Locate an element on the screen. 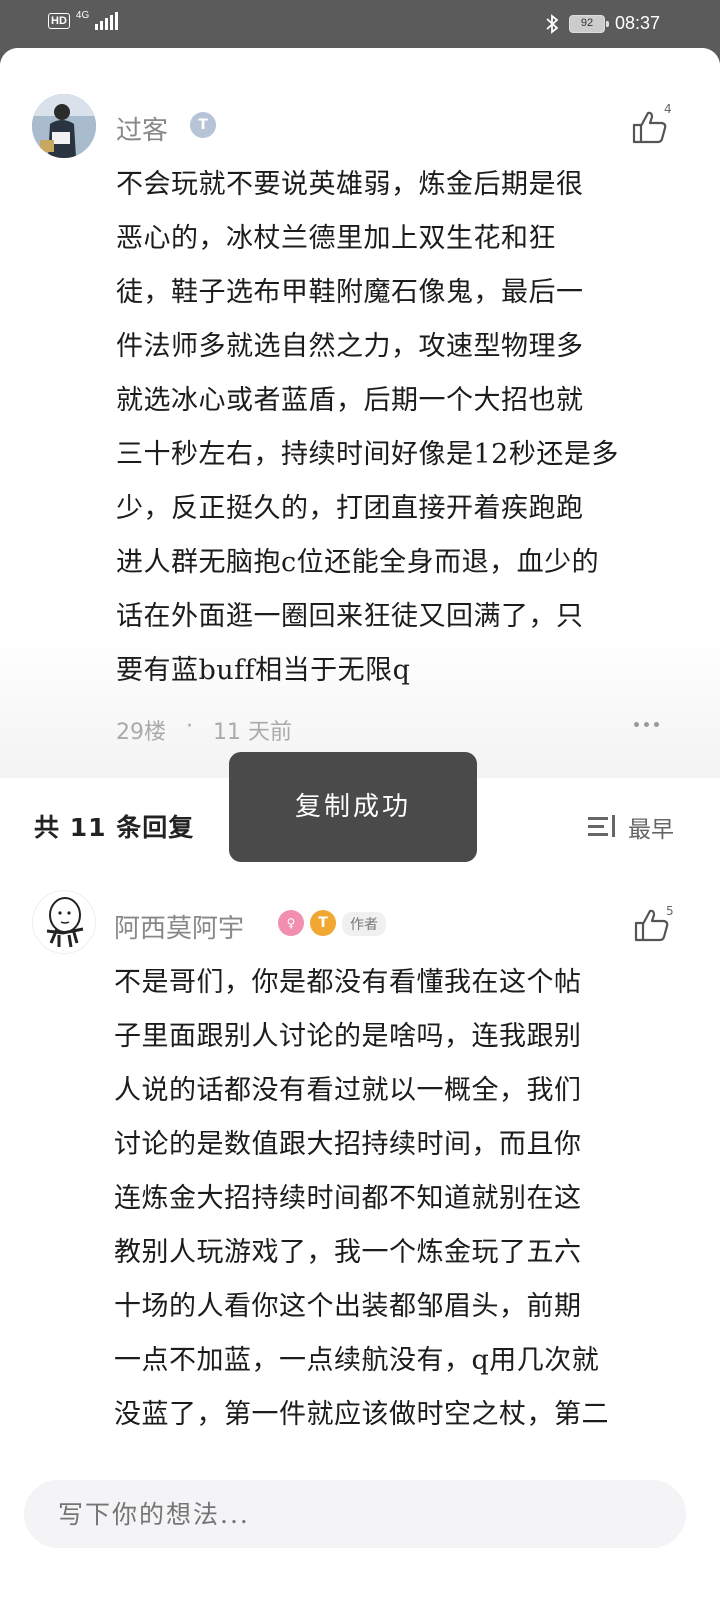 This screenshot has height=1600, width=720. avatar is located at coordinates (64, 126).